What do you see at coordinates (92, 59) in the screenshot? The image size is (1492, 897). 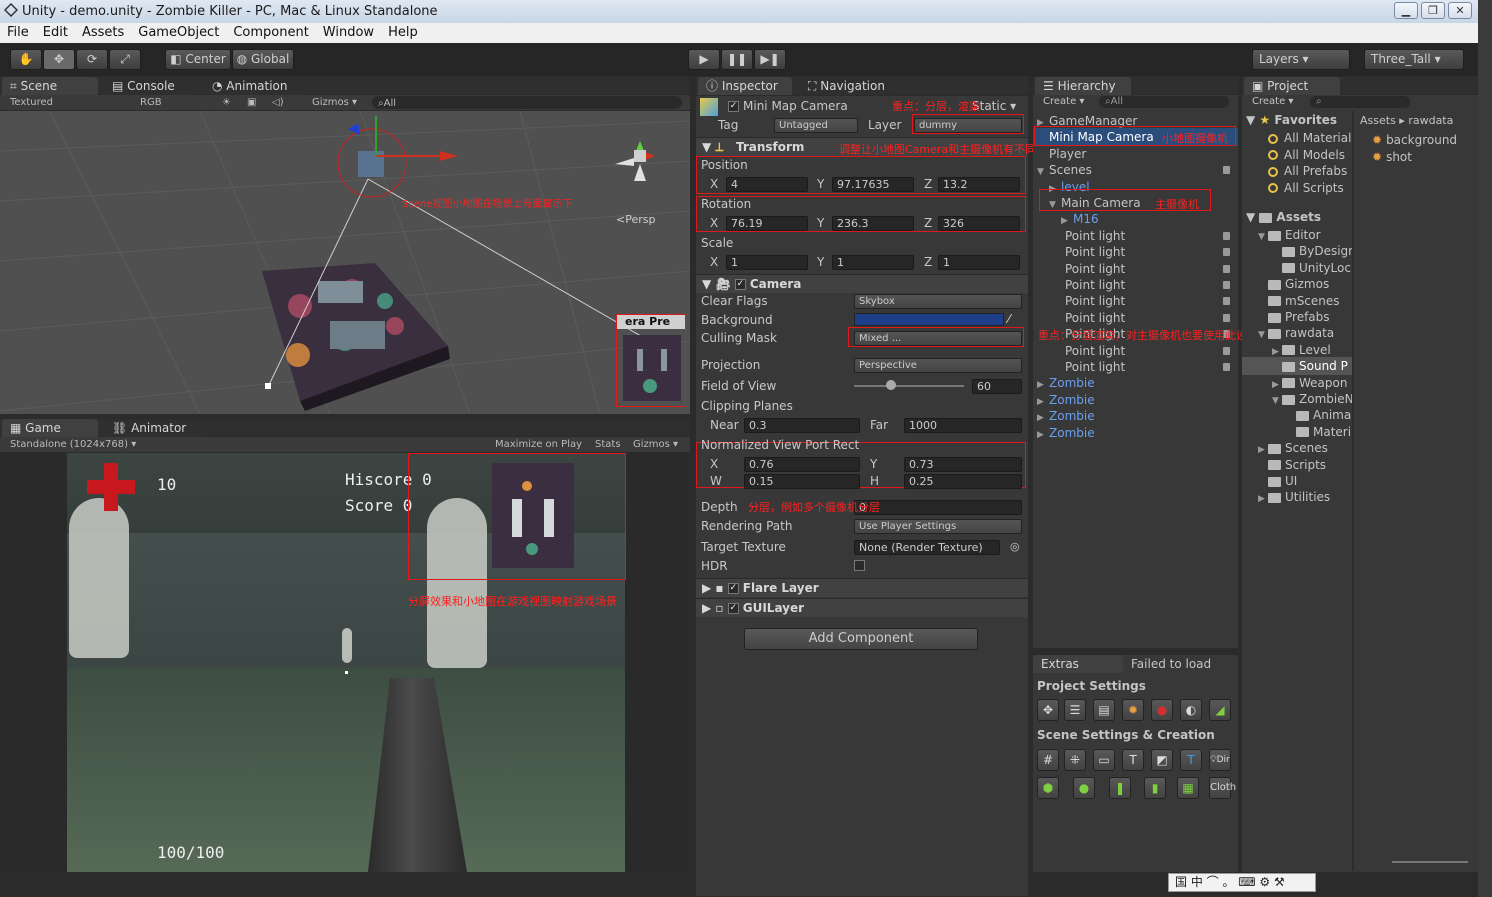 I see `rotate-tool-icon: ⟳` at bounding box center [92, 59].